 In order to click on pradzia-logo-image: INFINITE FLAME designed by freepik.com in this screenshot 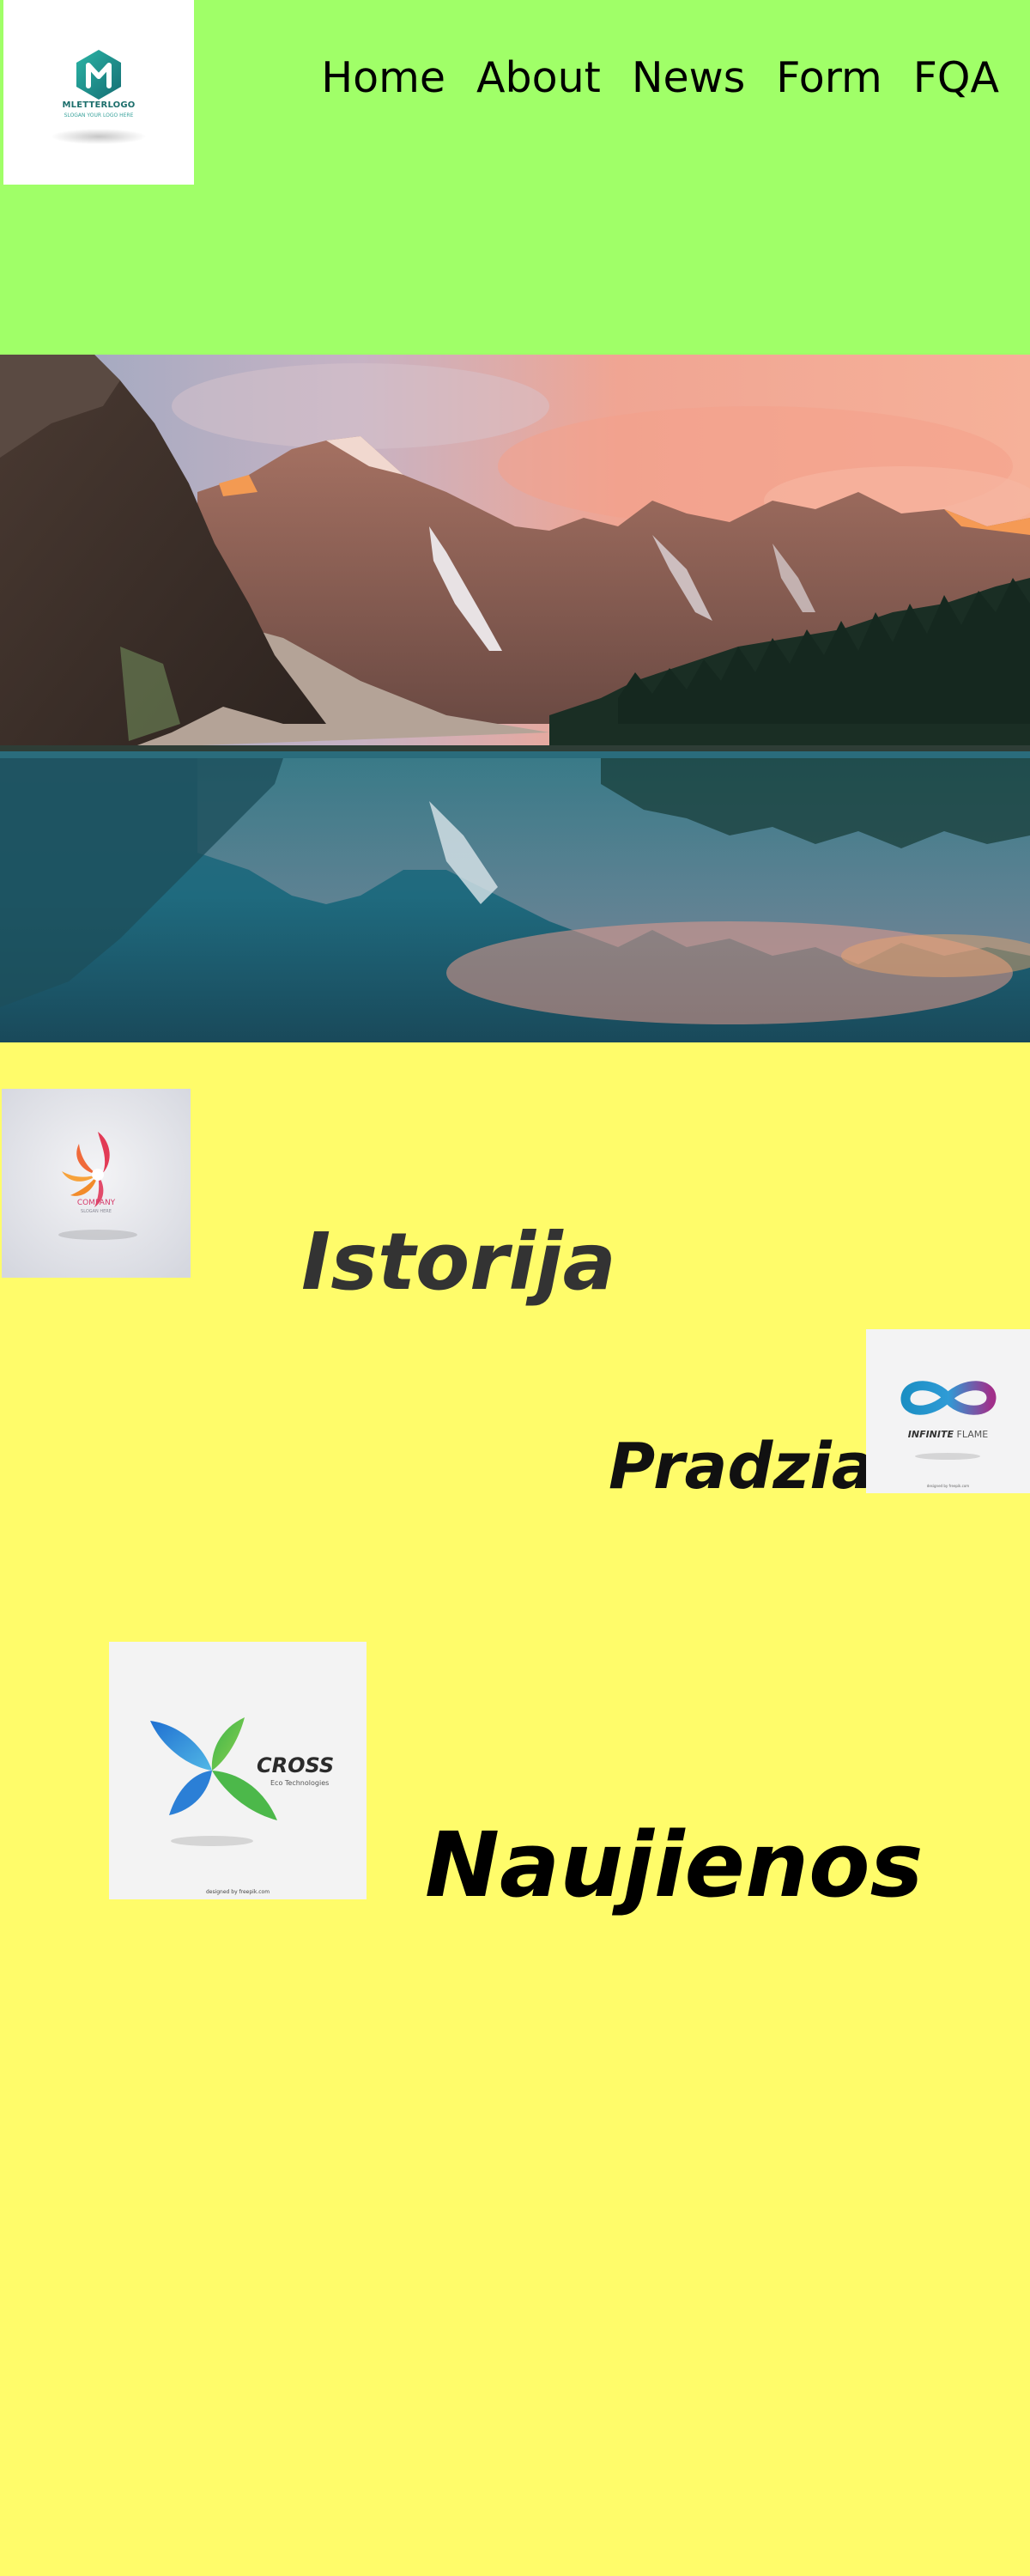, I will do `click(948, 1411)`.